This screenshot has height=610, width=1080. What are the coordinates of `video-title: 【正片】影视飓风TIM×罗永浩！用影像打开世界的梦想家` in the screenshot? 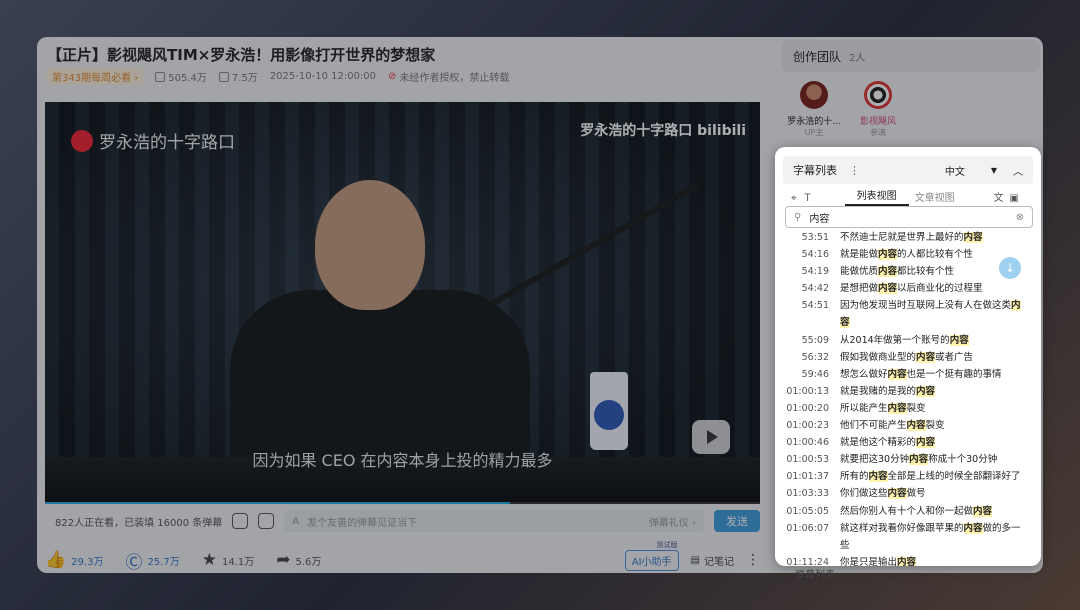 It's located at (241, 55).